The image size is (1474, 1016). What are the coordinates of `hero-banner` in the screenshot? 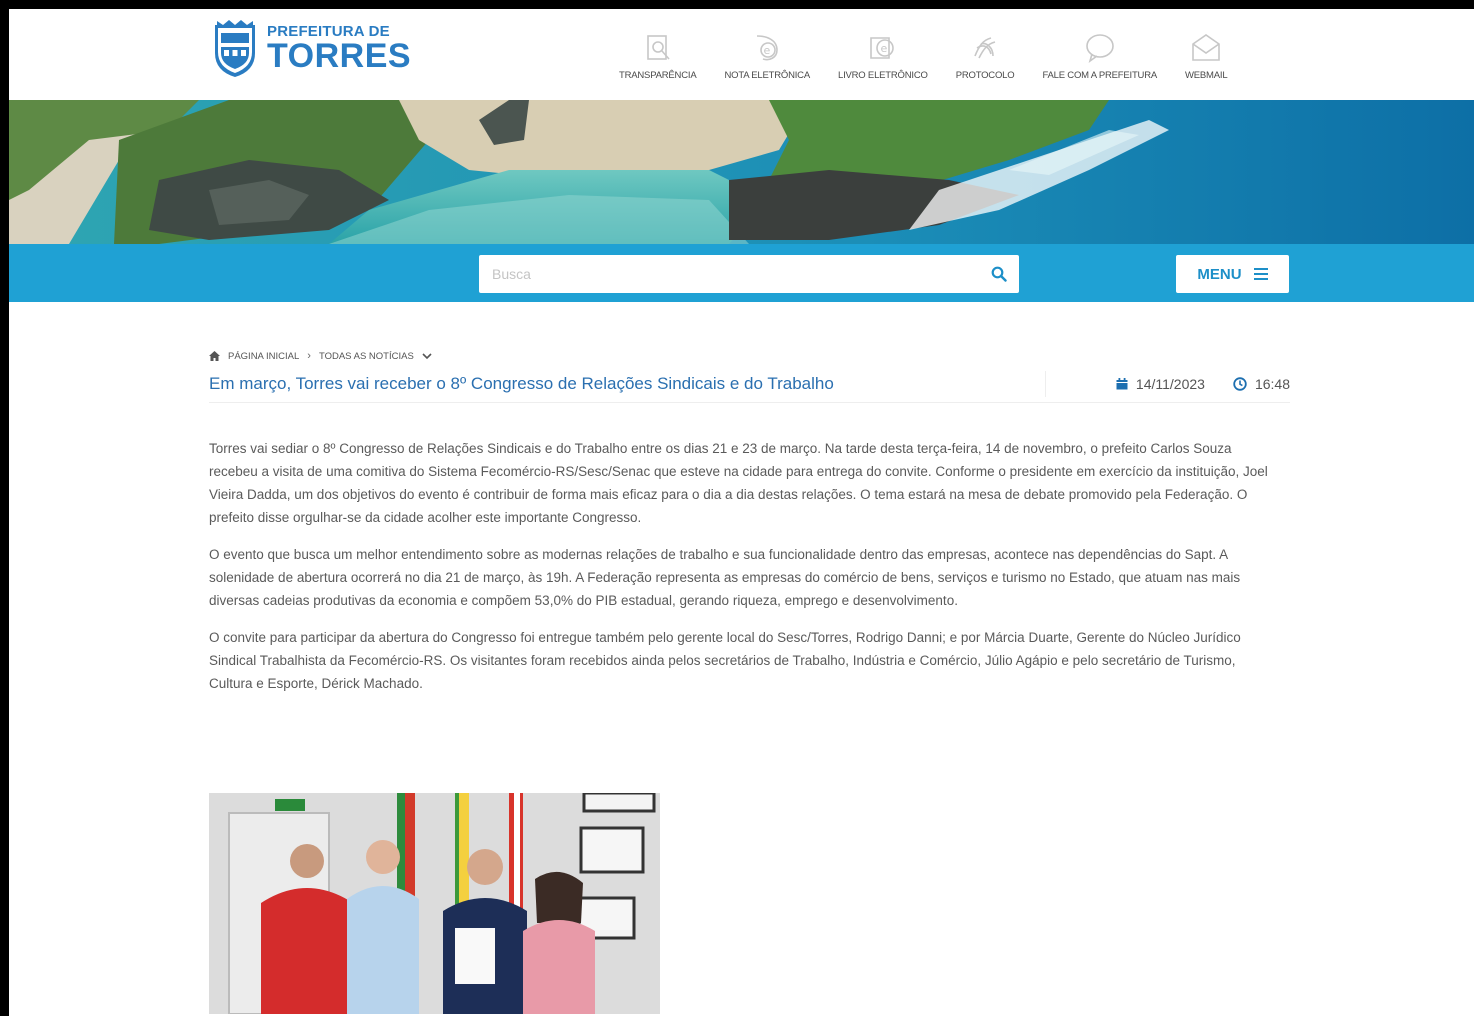 It's located at (741, 172).